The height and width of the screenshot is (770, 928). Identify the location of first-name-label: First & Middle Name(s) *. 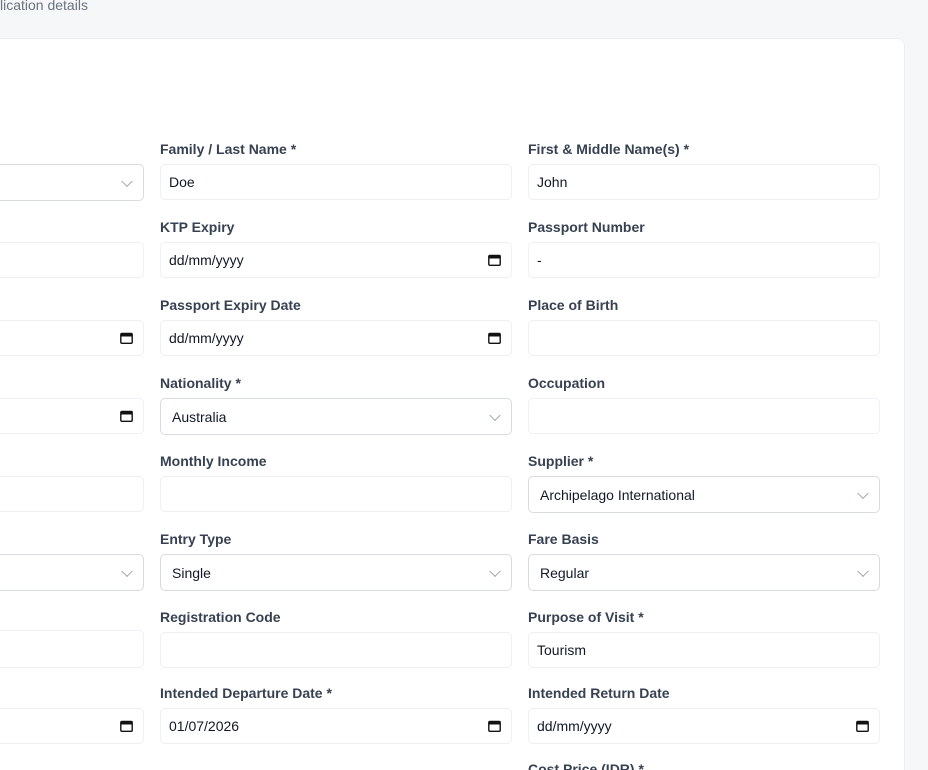
(609, 149).